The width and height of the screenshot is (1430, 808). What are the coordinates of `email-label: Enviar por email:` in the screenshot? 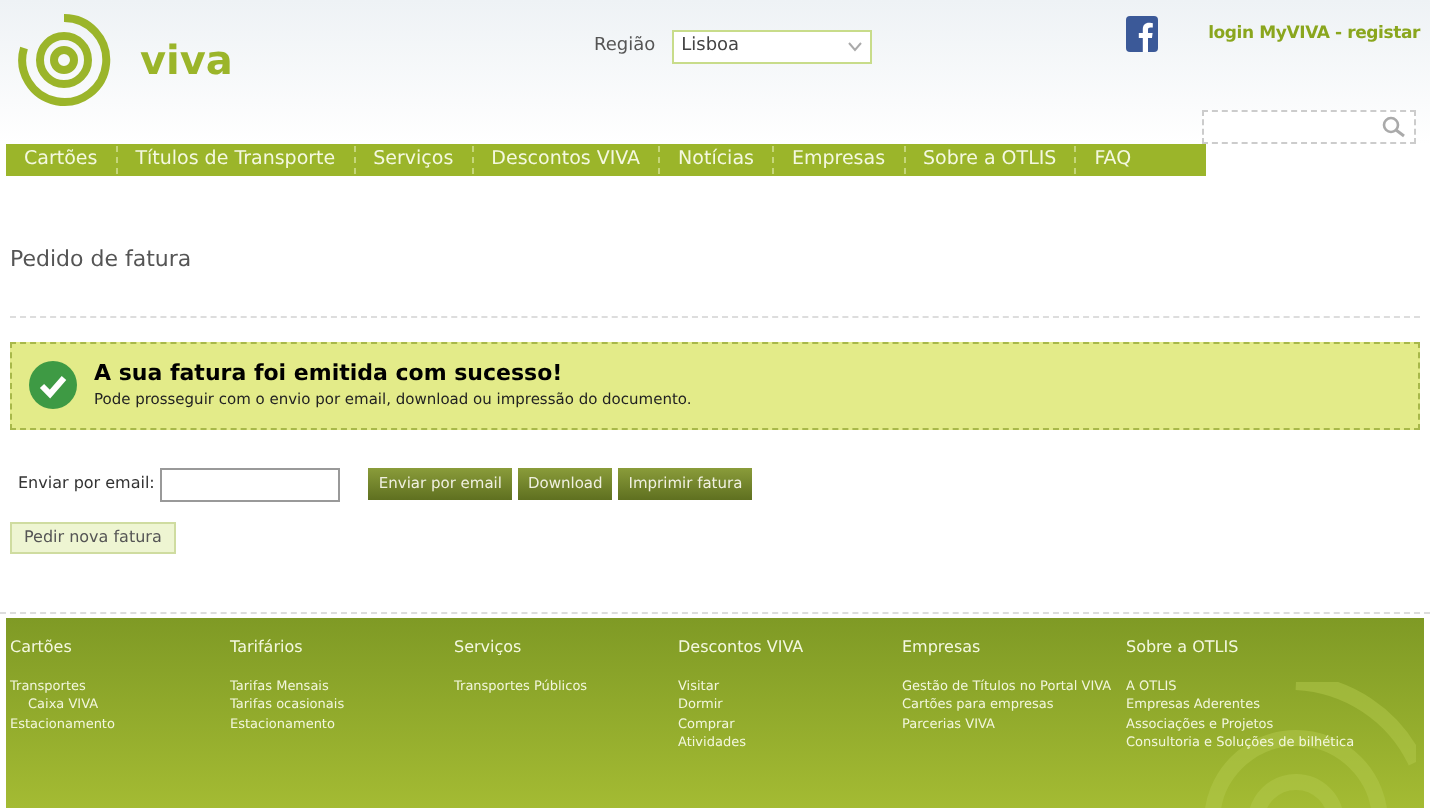 It's located at (86, 484).